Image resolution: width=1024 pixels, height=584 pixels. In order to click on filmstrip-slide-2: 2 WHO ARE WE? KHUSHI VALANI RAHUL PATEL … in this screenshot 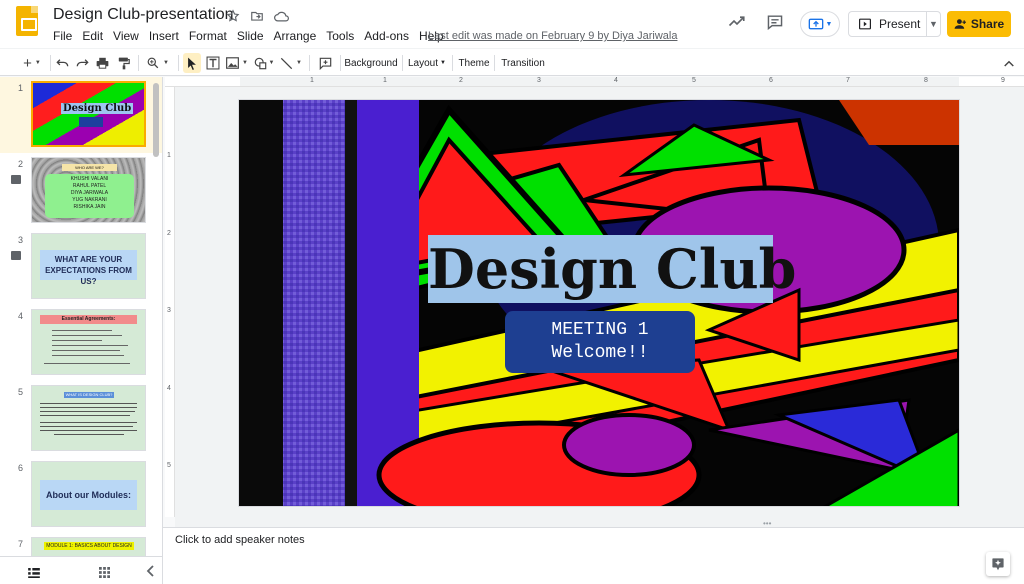, I will do `click(81, 191)`.